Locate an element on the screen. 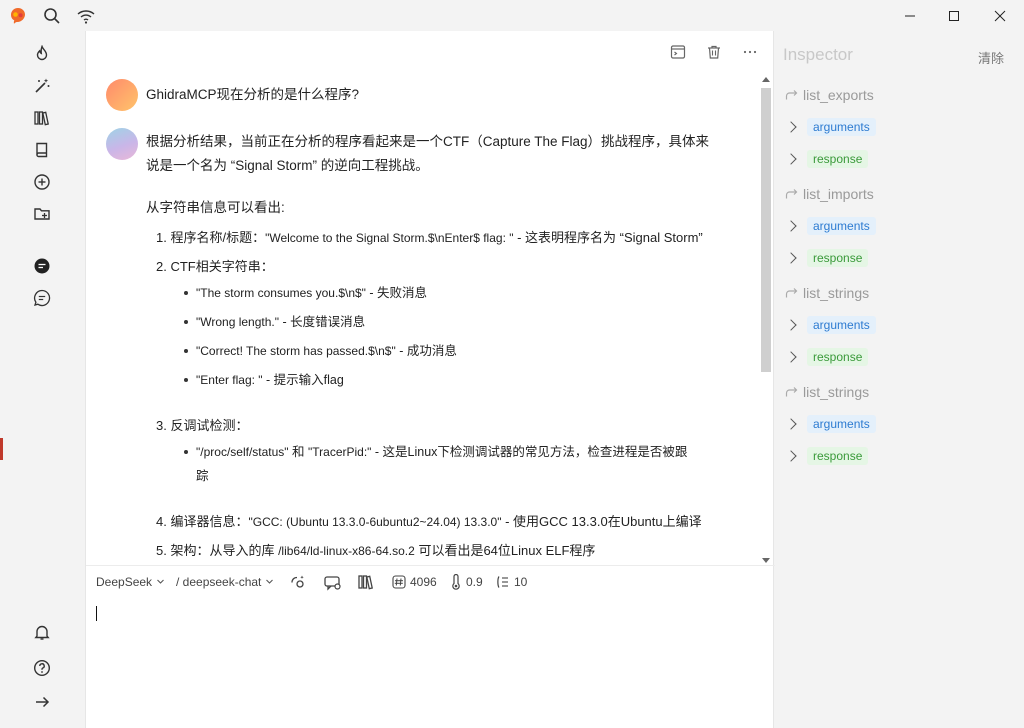  minimize-button is located at coordinates (910, 16).